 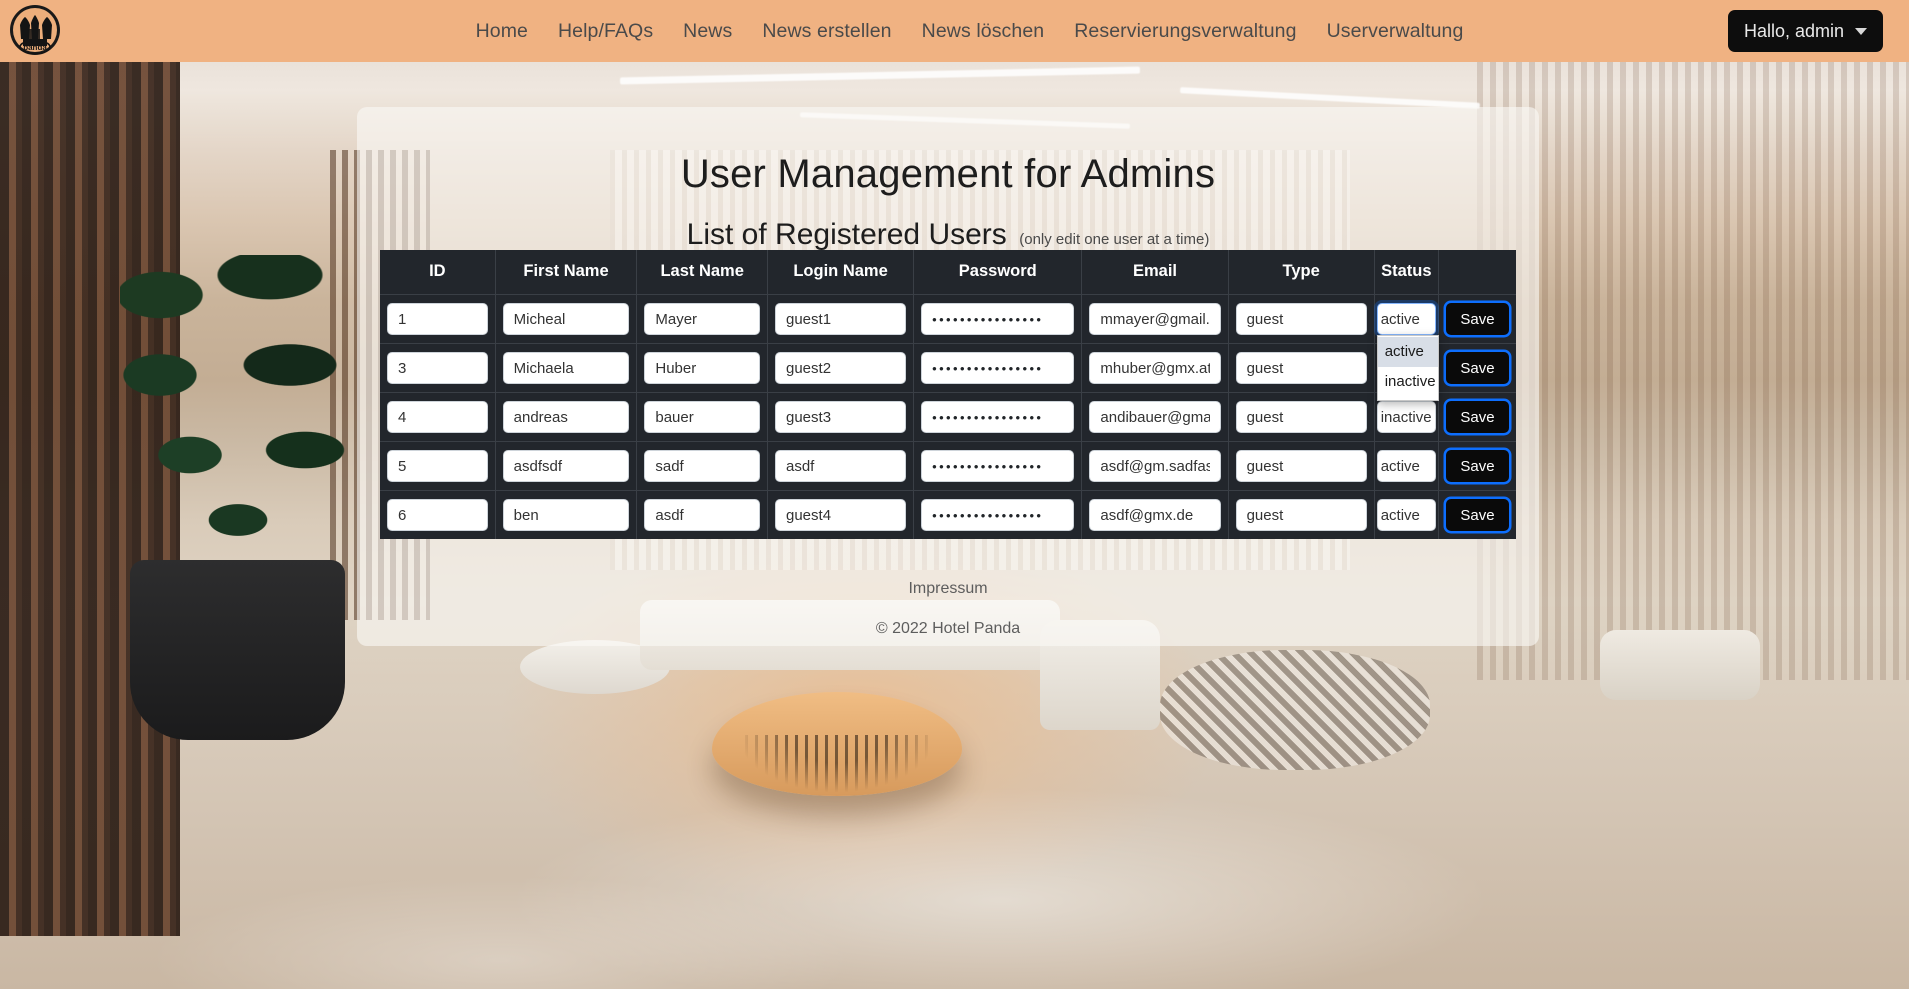 I want to click on page-subtitle: List of Registered Users, so click(x=846, y=234).